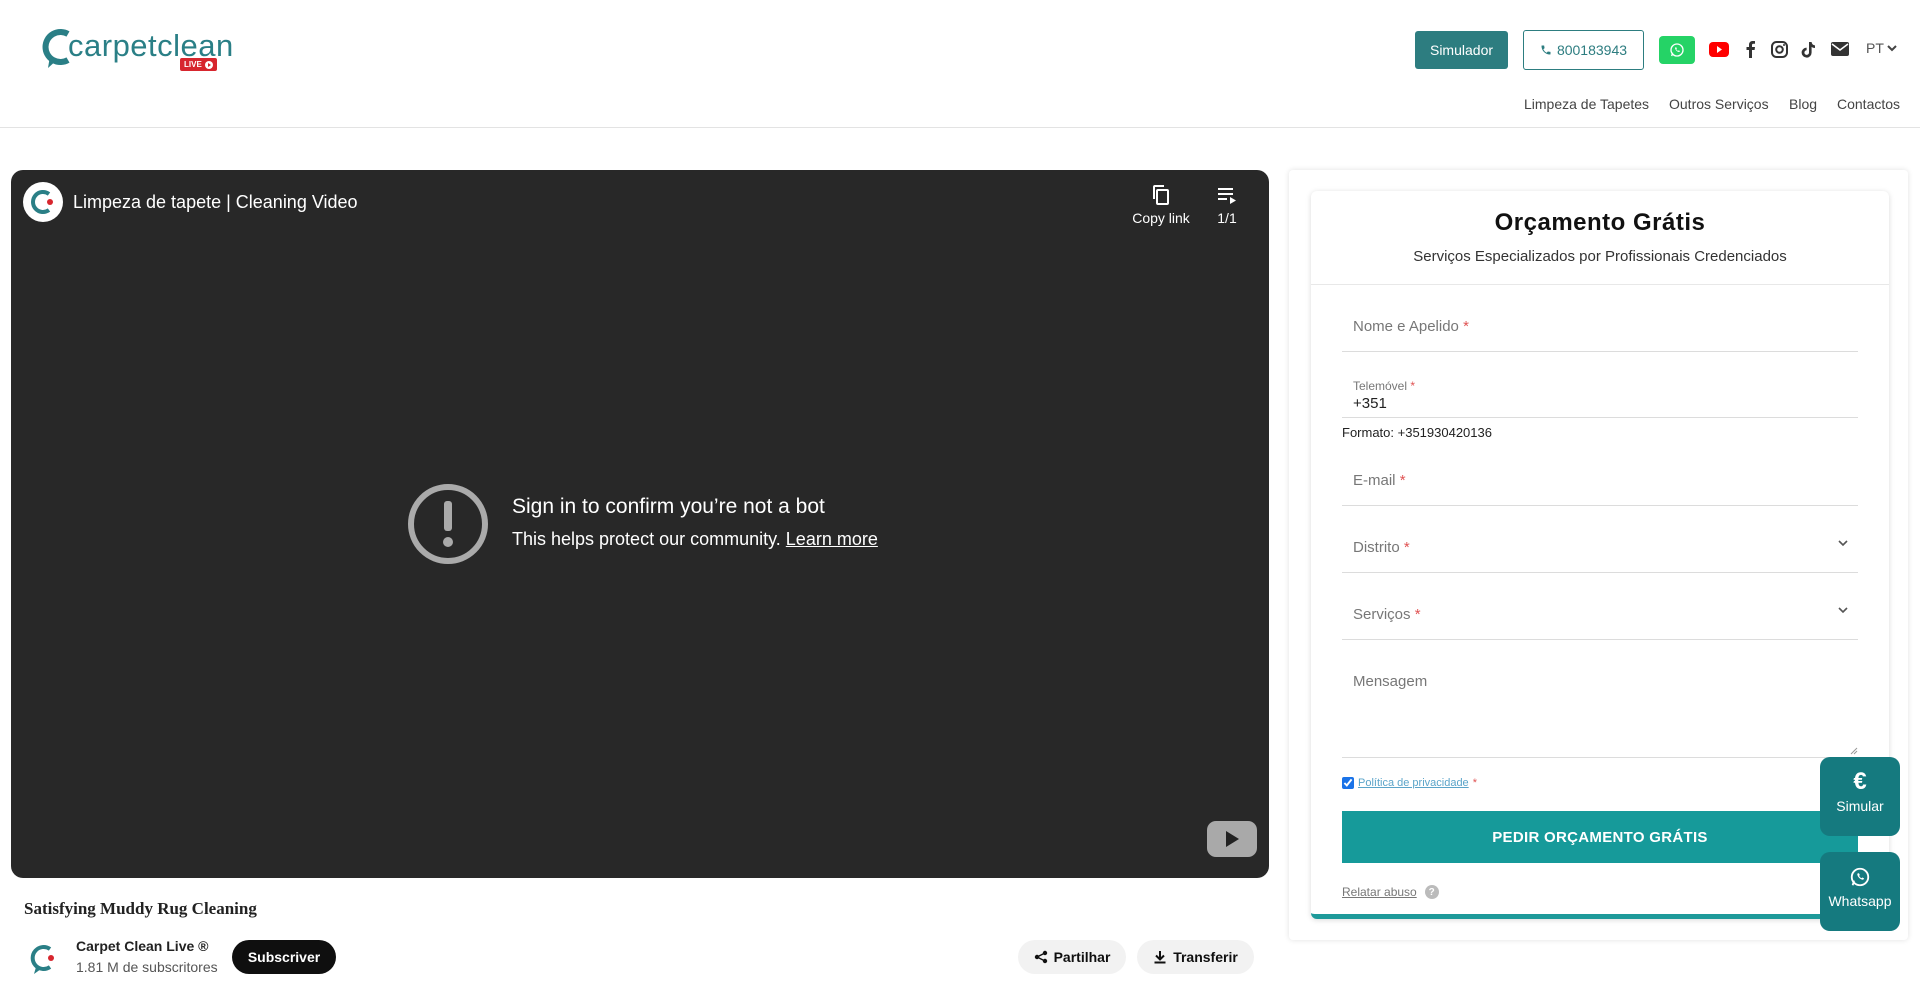 The height and width of the screenshot is (993, 1920). I want to click on message-textarea: Mensagem, so click(1600, 706).